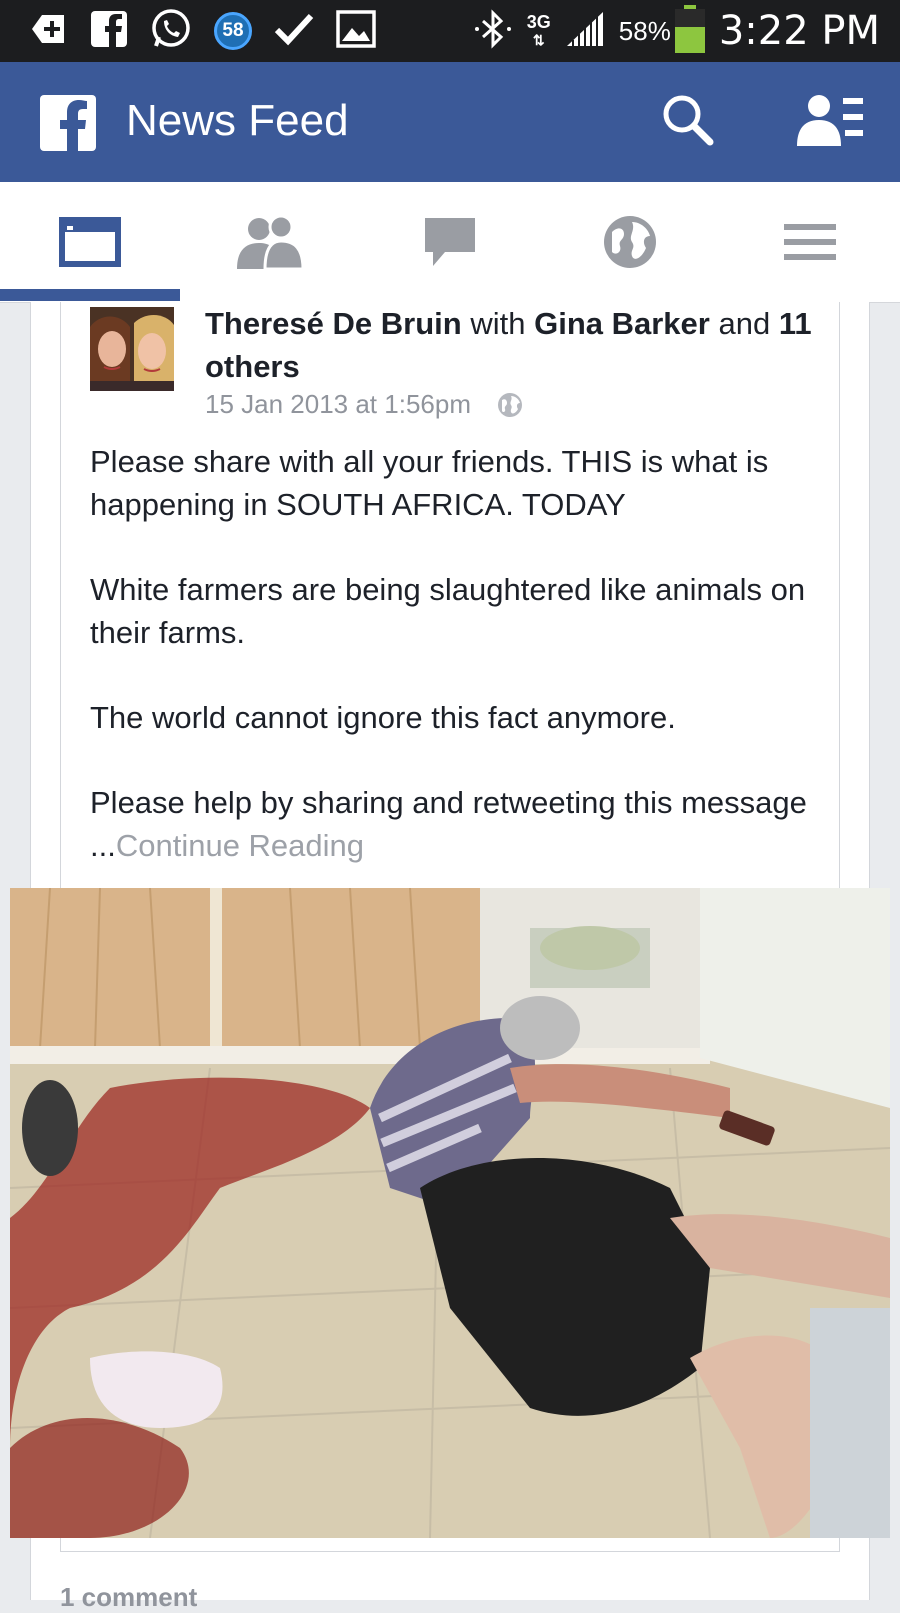  What do you see at coordinates (333, 323) in the screenshot?
I see `author-name: Theresé De Bruin` at bounding box center [333, 323].